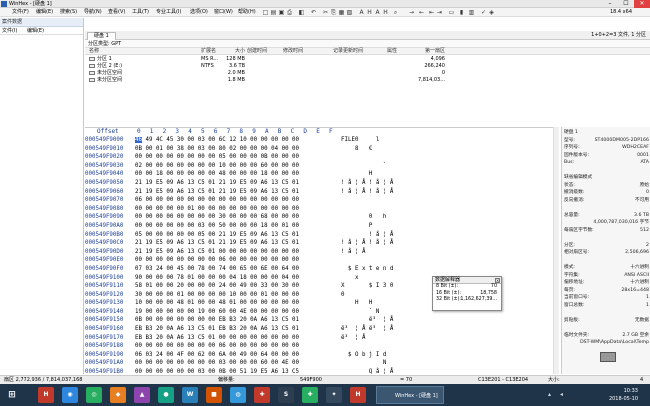  What do you see at coordinates (439, 13) in the screenshot?
I see `goto-end-icon: ⇥` at bounding box center [439, 13].